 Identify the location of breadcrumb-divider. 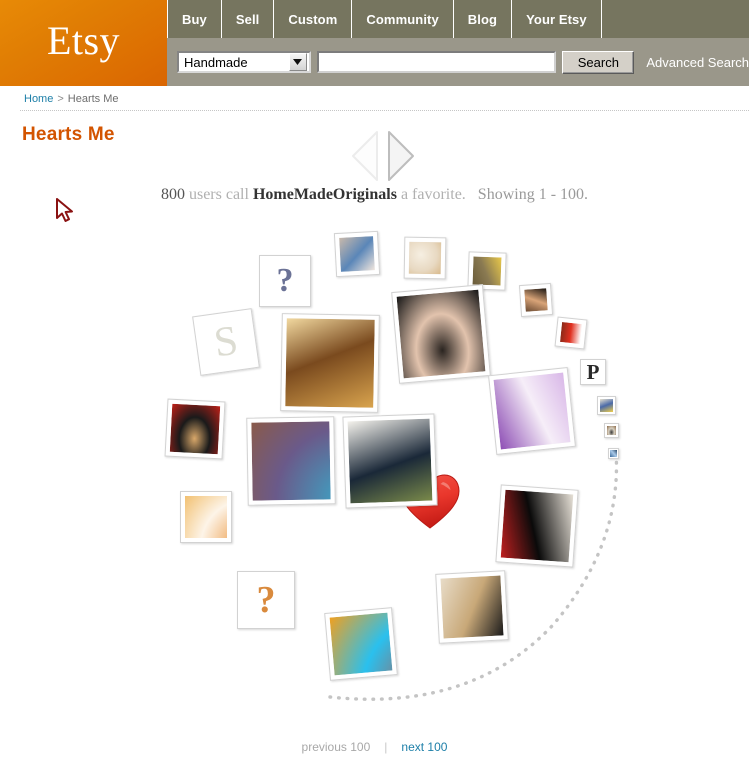
(384, 110).